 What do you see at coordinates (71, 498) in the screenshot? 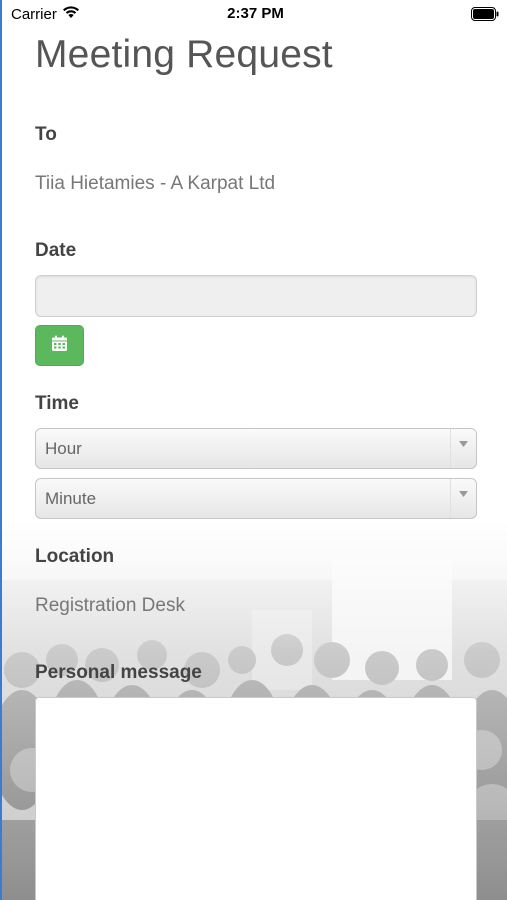
I see `minute-select-value: Minute` at bounding box center [71, 498].